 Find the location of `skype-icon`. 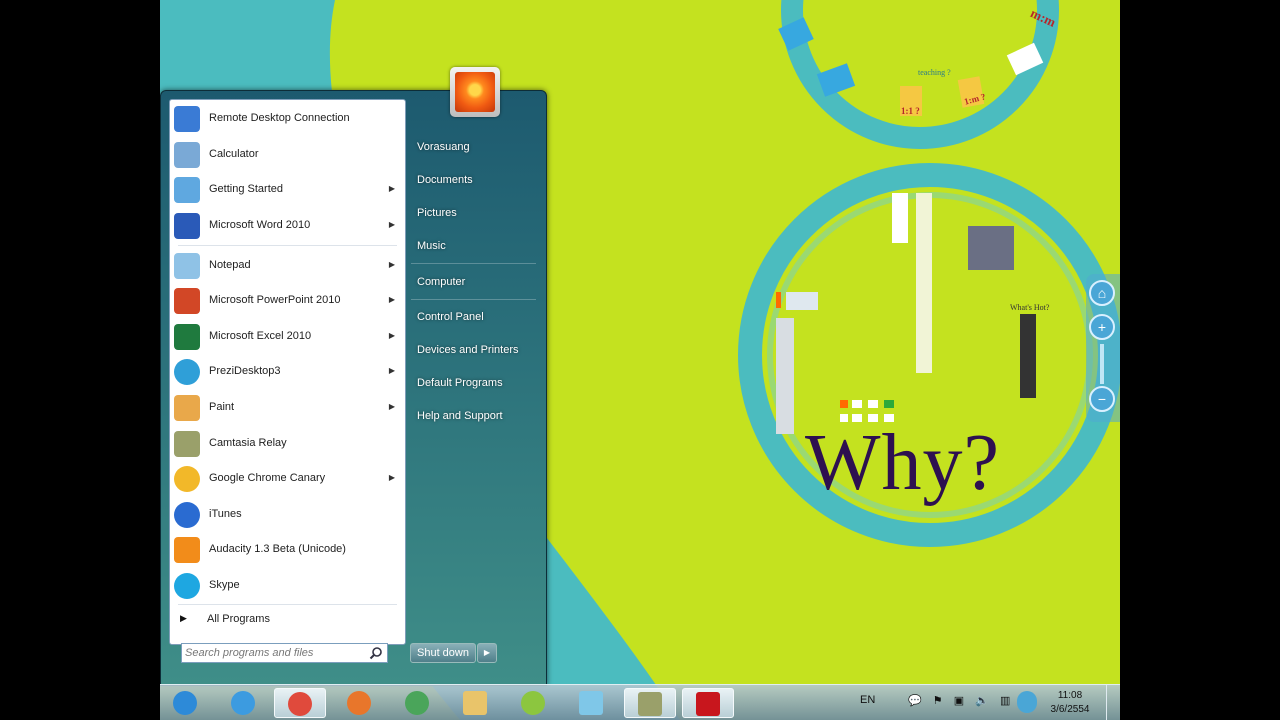

skype-icon is located at coordinates (187, 586).